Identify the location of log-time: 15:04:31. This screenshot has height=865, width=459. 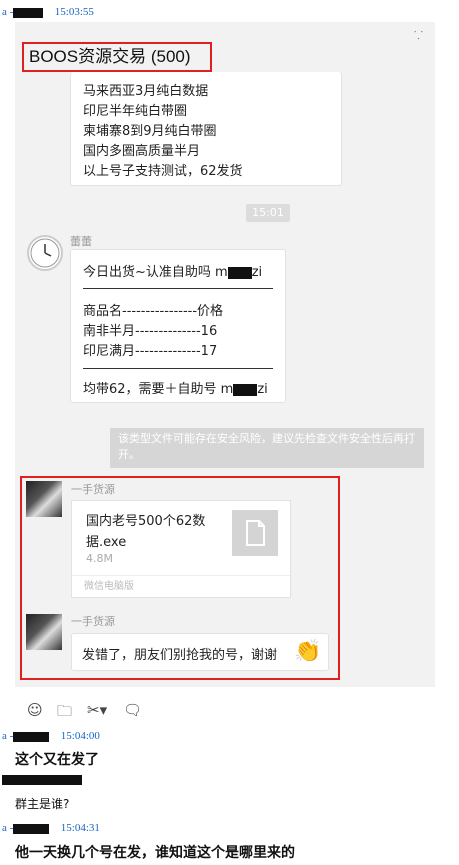
(80, 828).